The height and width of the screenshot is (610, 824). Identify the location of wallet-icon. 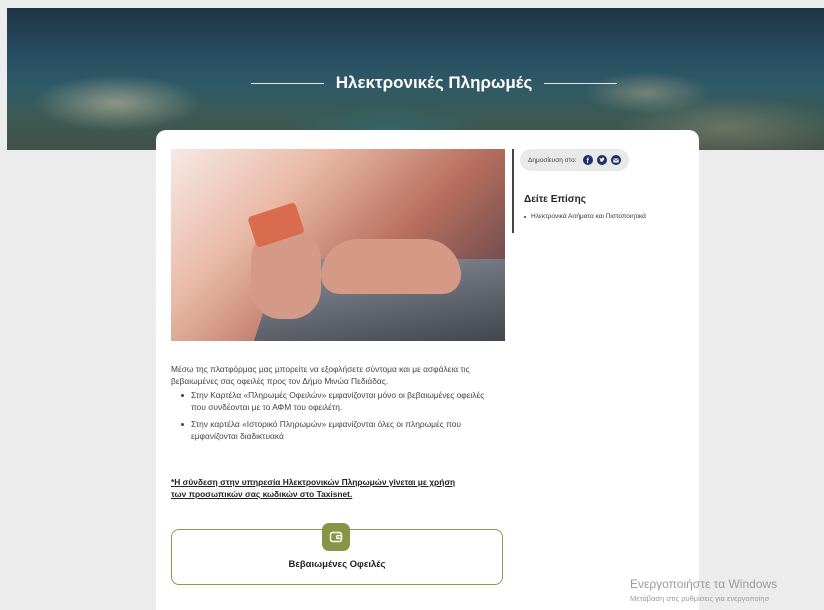
(336, 537).